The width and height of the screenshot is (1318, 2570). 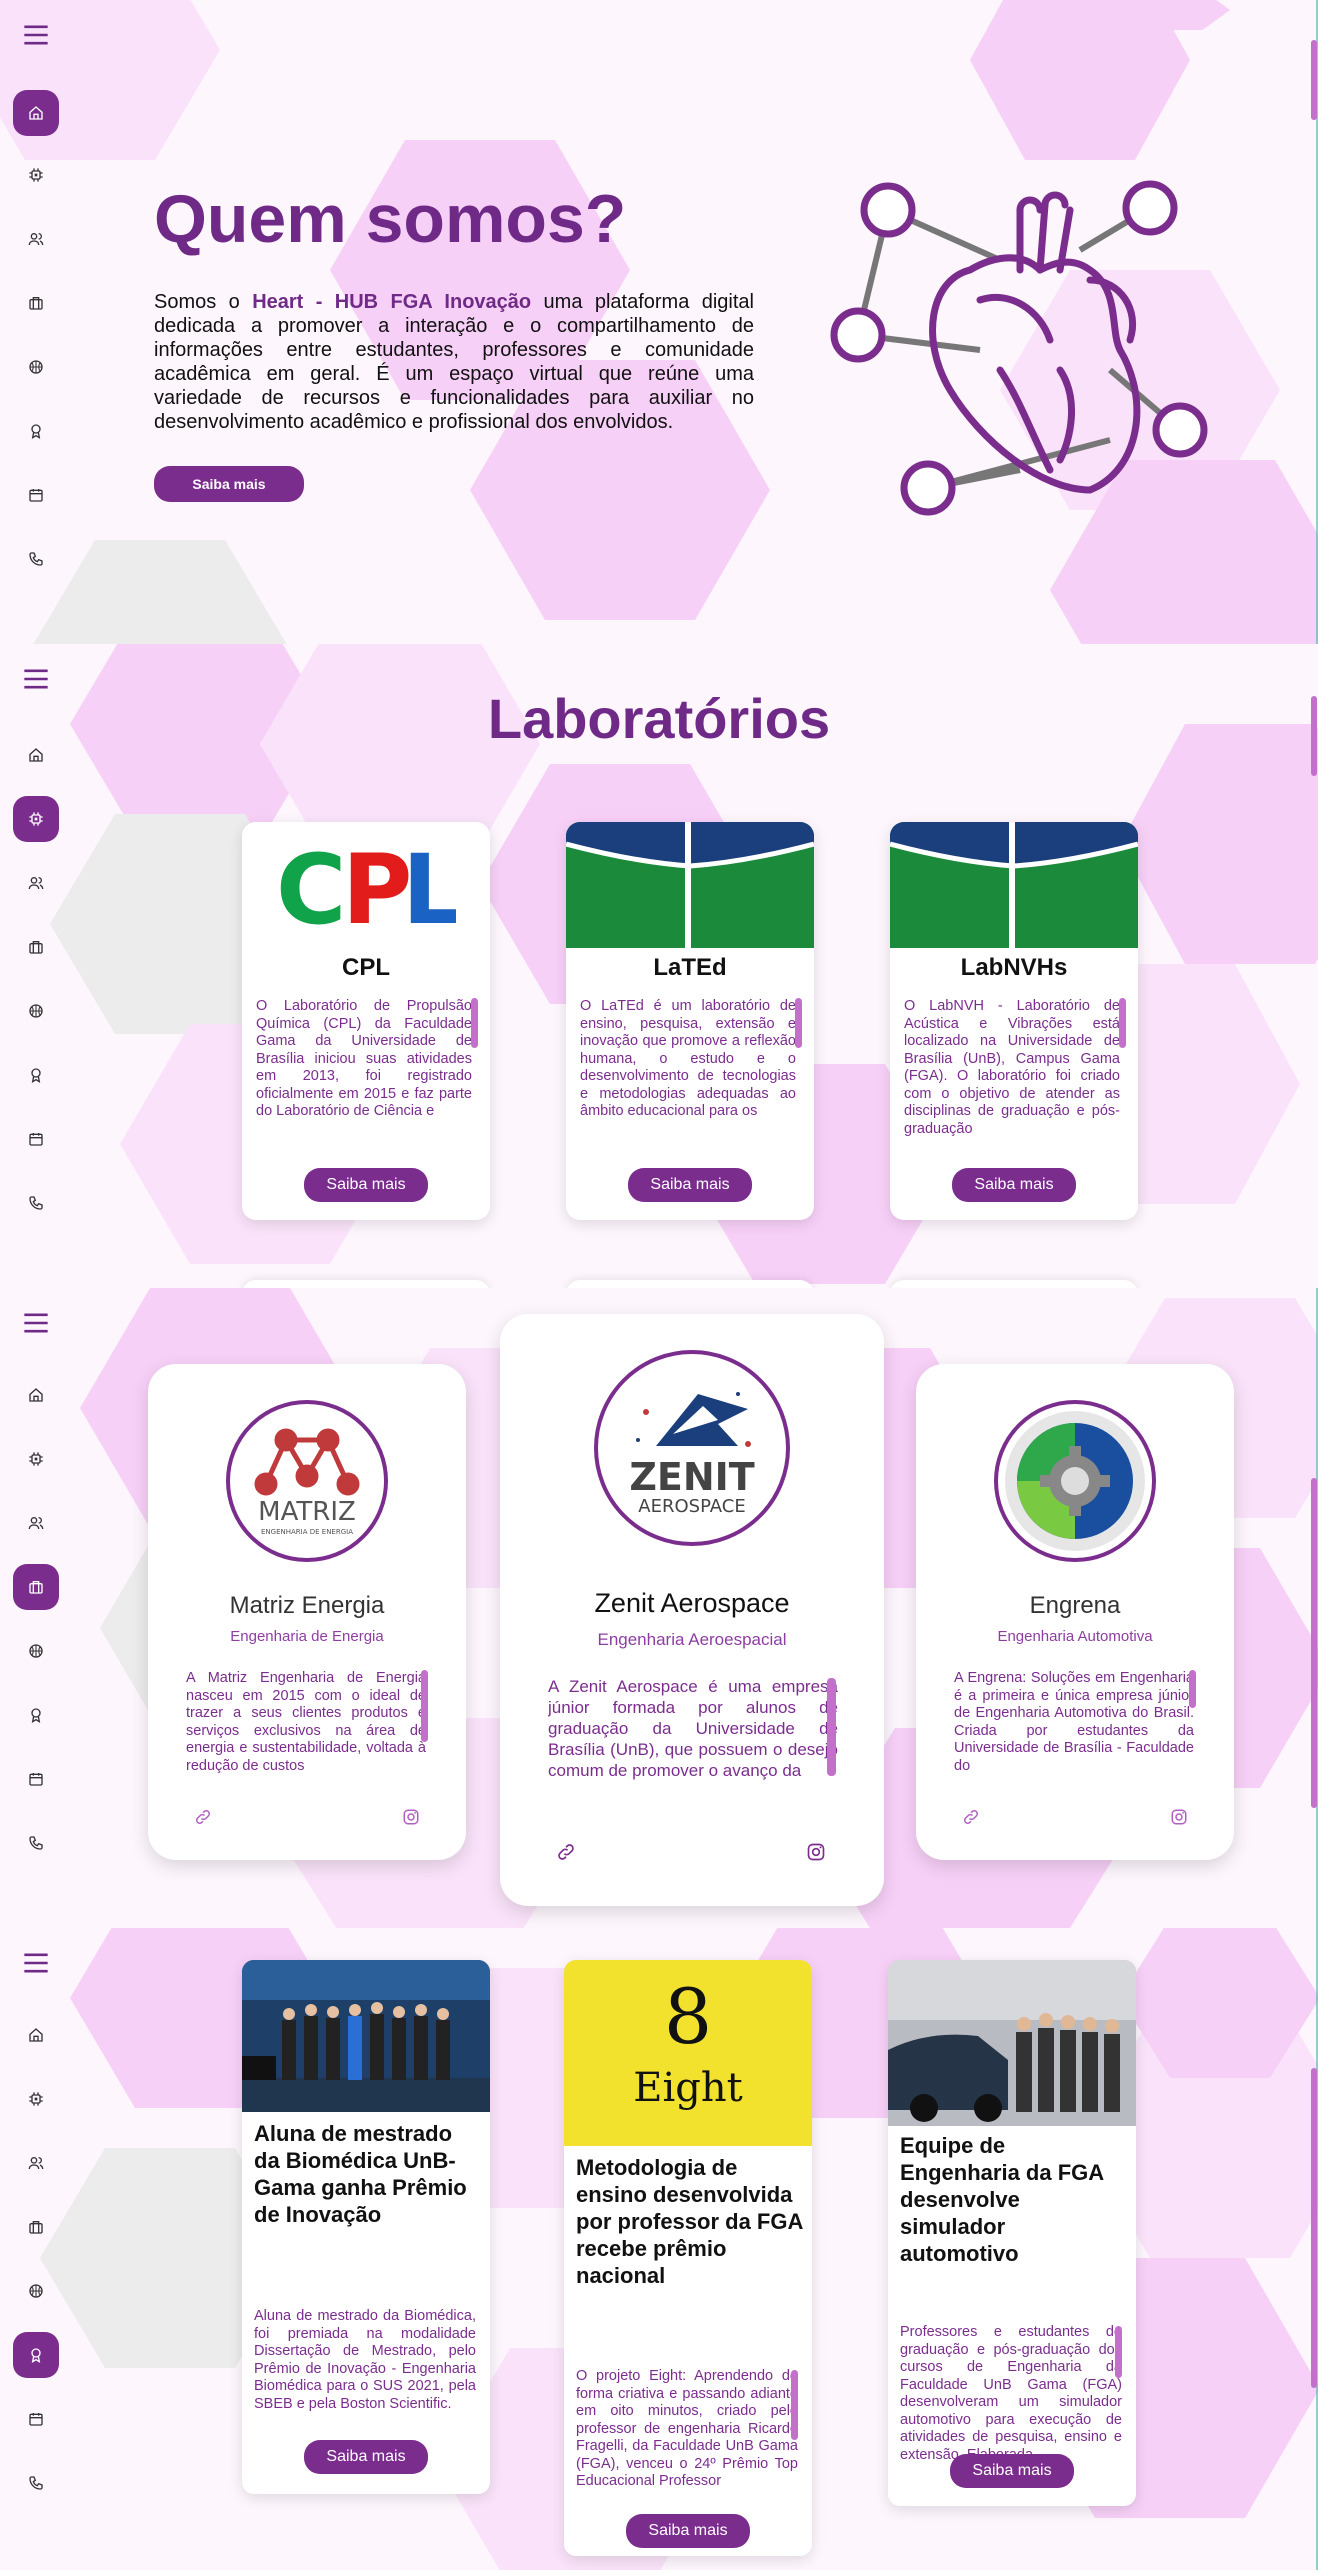 I want to click on users-icon, so click(x=36, y=1523).